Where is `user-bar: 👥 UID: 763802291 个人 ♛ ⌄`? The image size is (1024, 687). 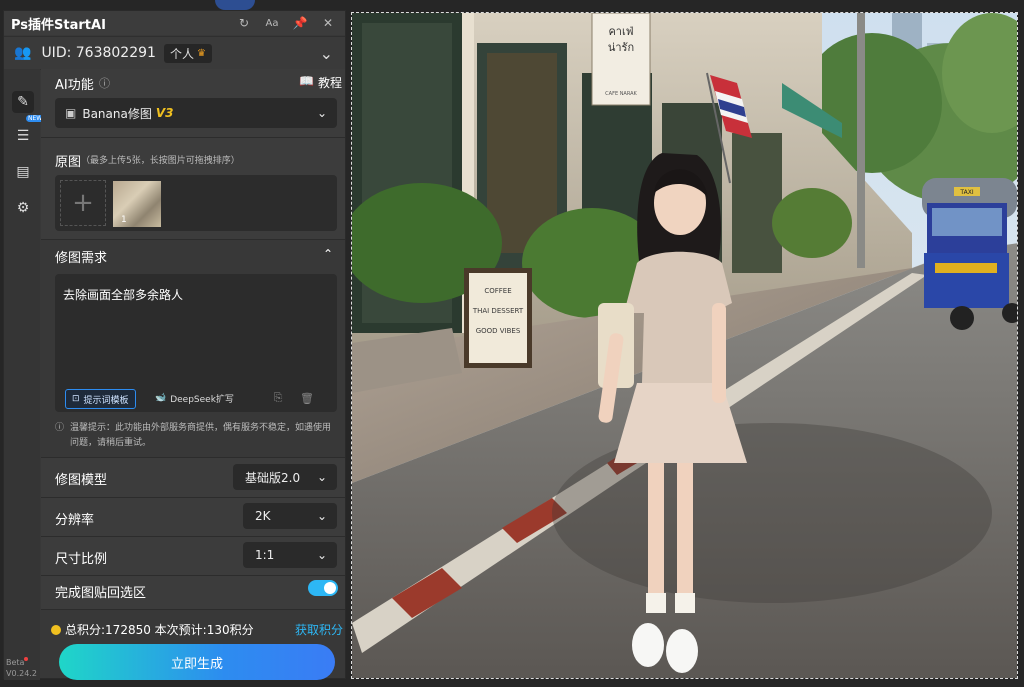 user-bar: 👥 UID: 763802291 个人 ♛ ⌄ is located at coordinates (174, 53).